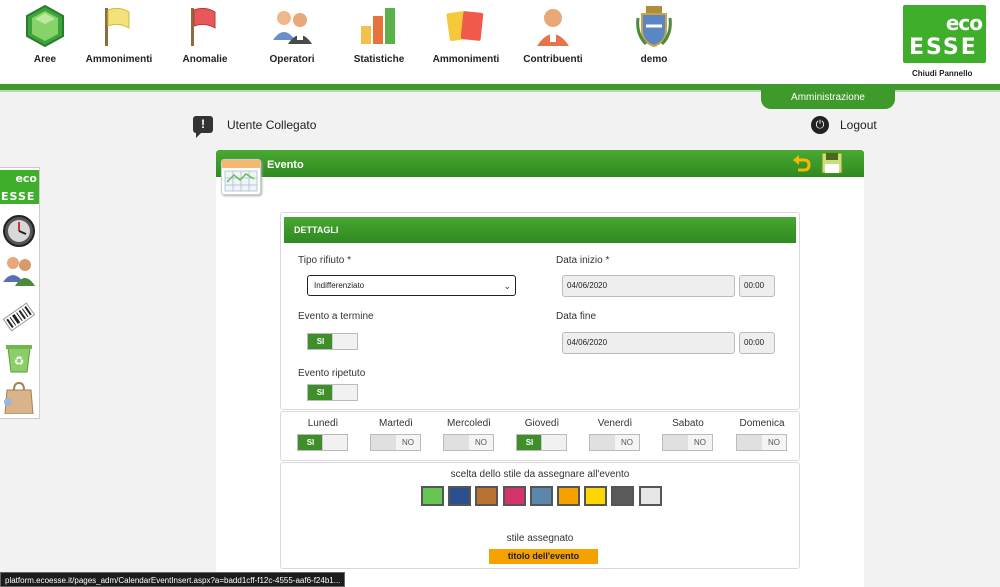 Image resolution: width=1000 pixels, height=587 pixels. Describe the element at coordinates (469, 423) in the screenshot. I see `day-label: Mercoledì` at that location.